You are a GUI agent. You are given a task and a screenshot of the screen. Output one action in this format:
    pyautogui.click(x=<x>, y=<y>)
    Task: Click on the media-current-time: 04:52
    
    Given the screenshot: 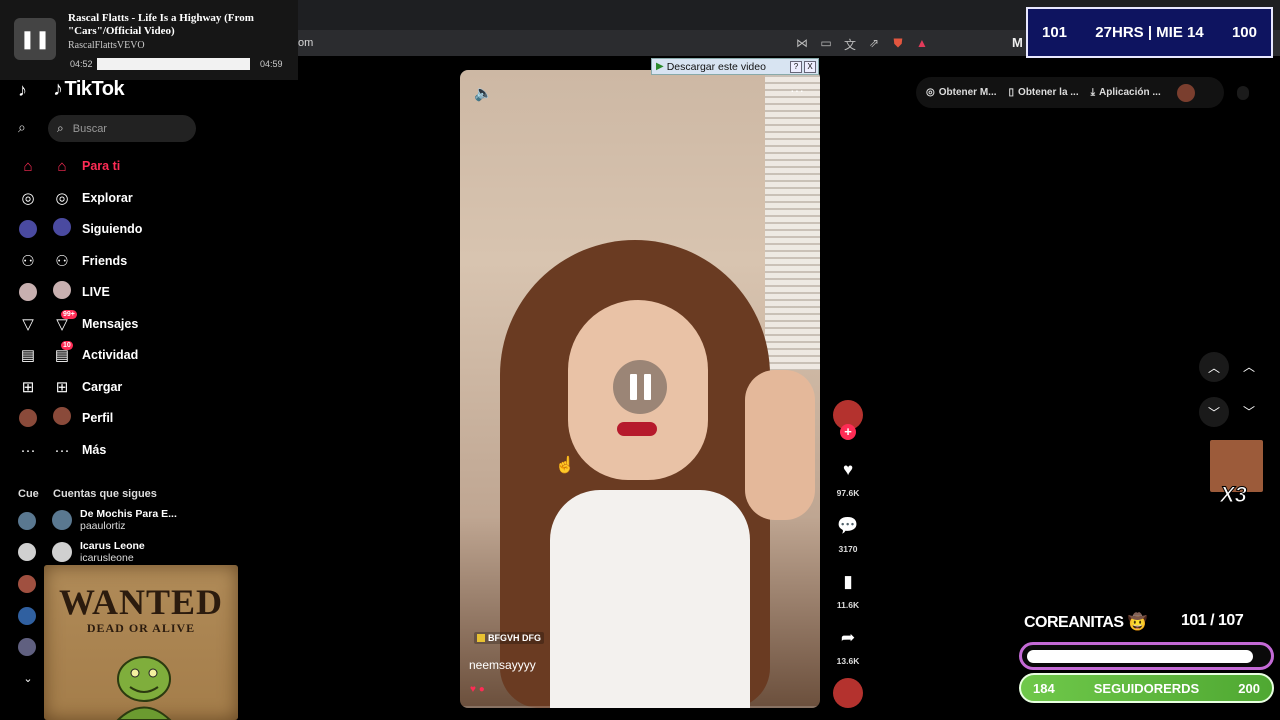 What is the action you would take?
    pyautogui.click(x=81, y=64)
    